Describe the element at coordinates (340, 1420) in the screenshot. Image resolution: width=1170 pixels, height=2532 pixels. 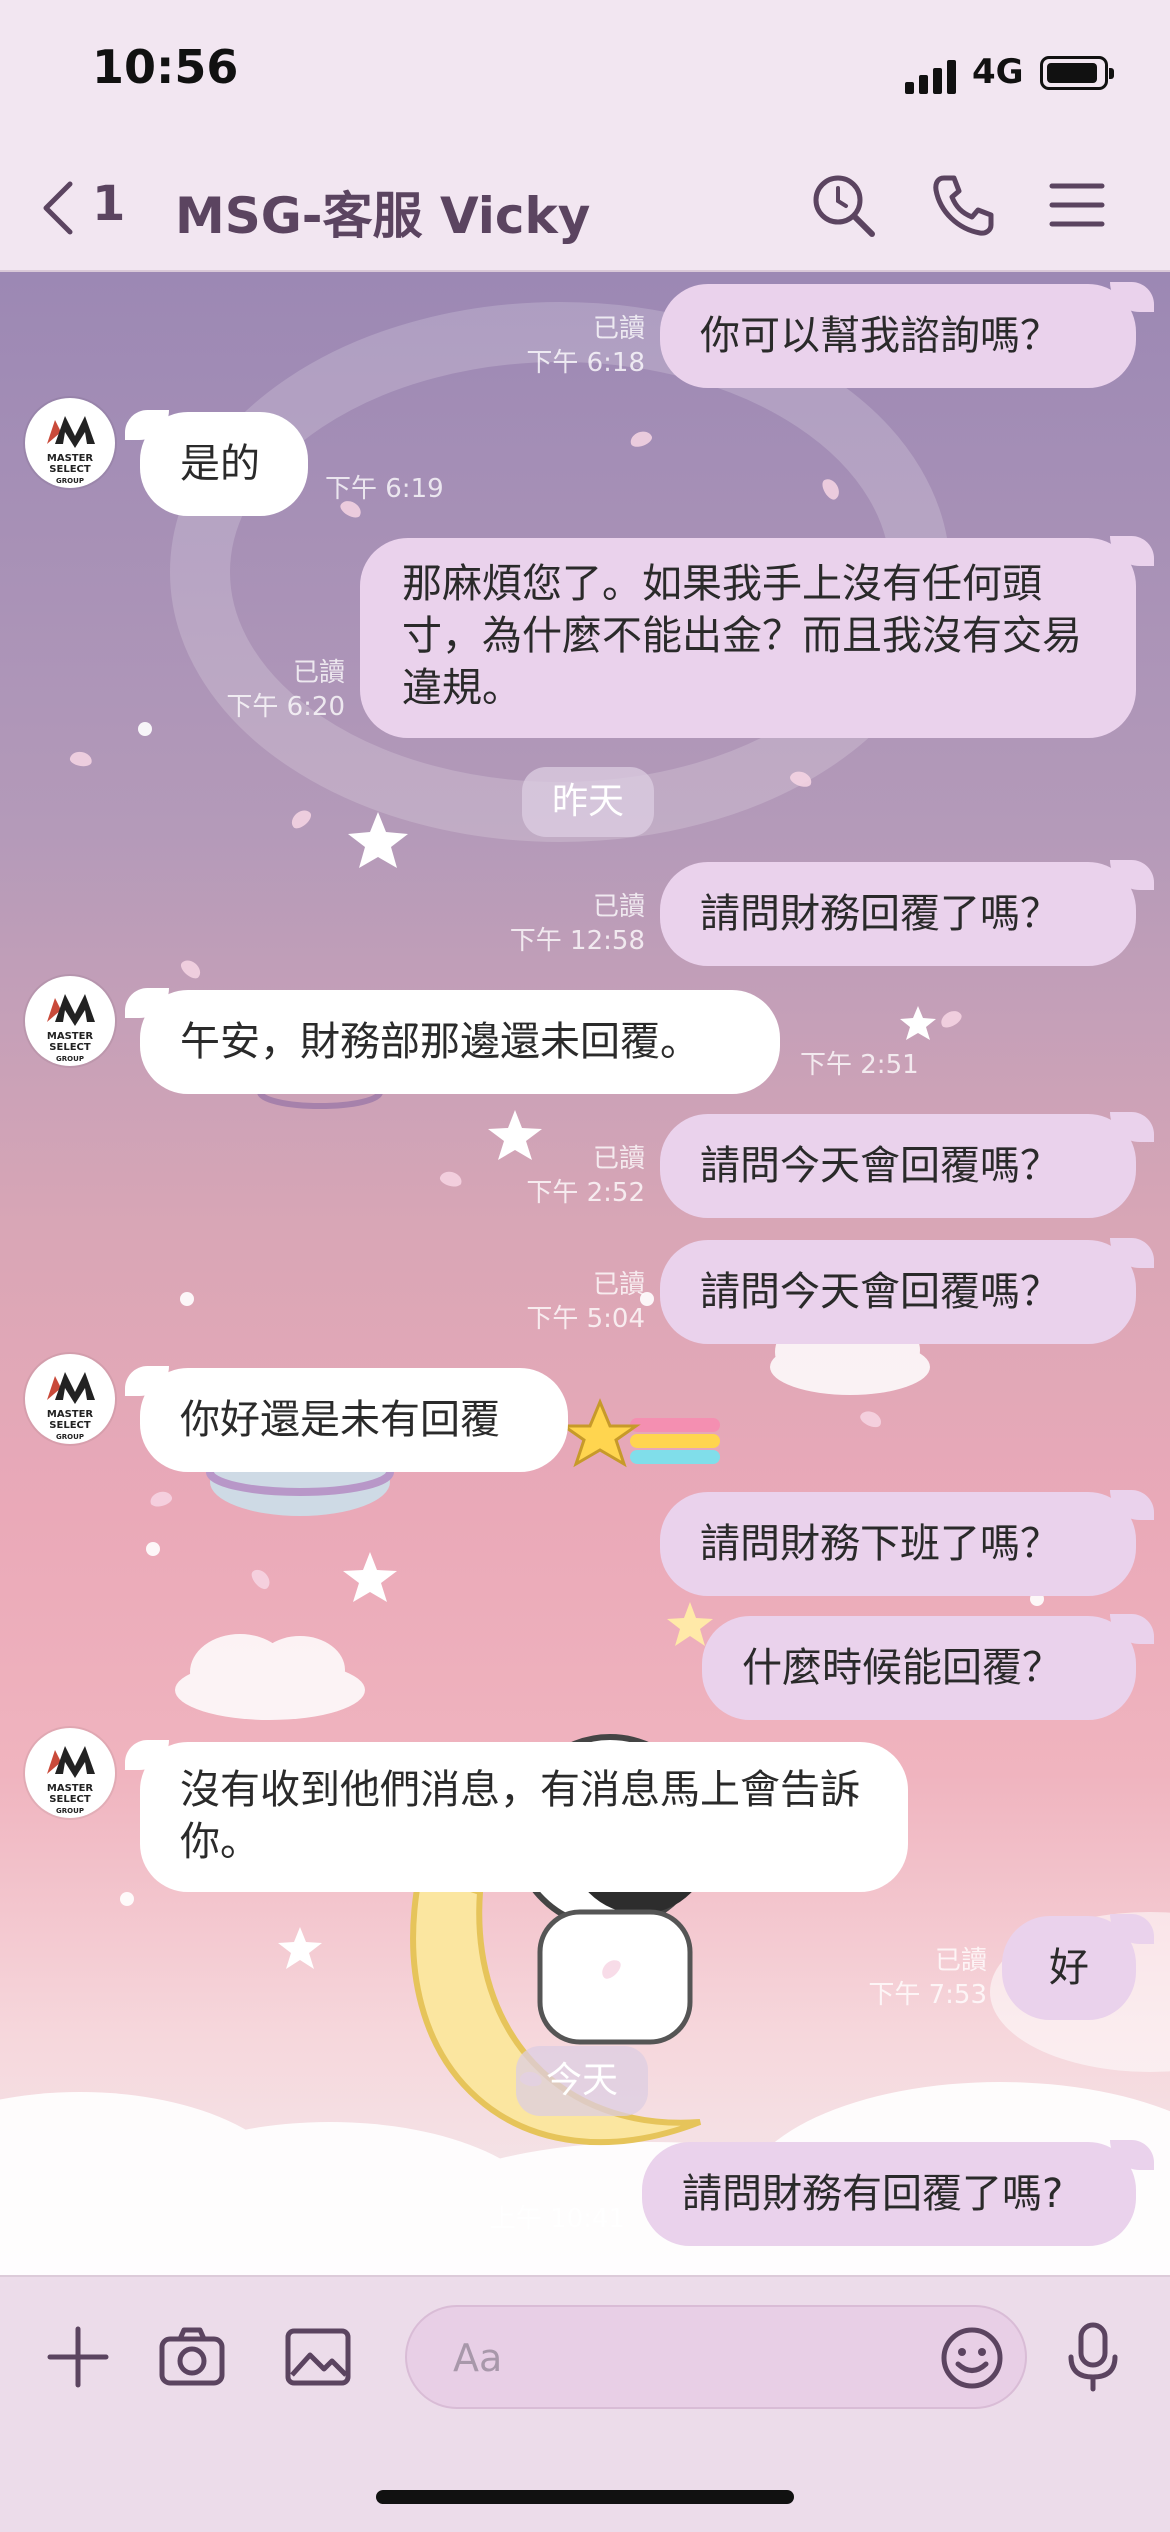
I see `message-text: 你好還是未有回覆` at that location.